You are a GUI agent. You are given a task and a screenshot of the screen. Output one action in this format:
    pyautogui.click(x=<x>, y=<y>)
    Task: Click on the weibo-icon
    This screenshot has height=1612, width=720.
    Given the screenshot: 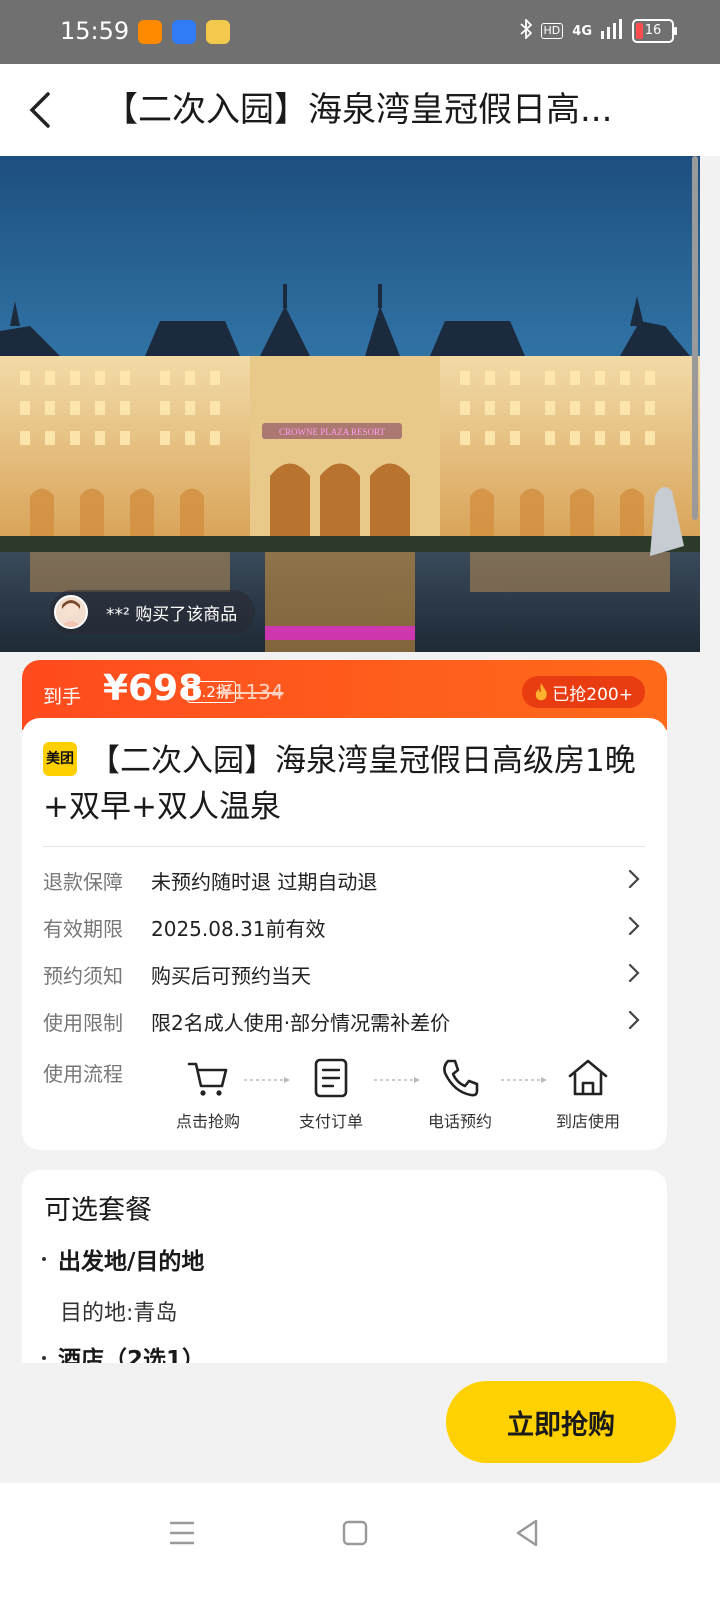 What is the action you would take?
    pyautogui.click(x=218, y=32)
    